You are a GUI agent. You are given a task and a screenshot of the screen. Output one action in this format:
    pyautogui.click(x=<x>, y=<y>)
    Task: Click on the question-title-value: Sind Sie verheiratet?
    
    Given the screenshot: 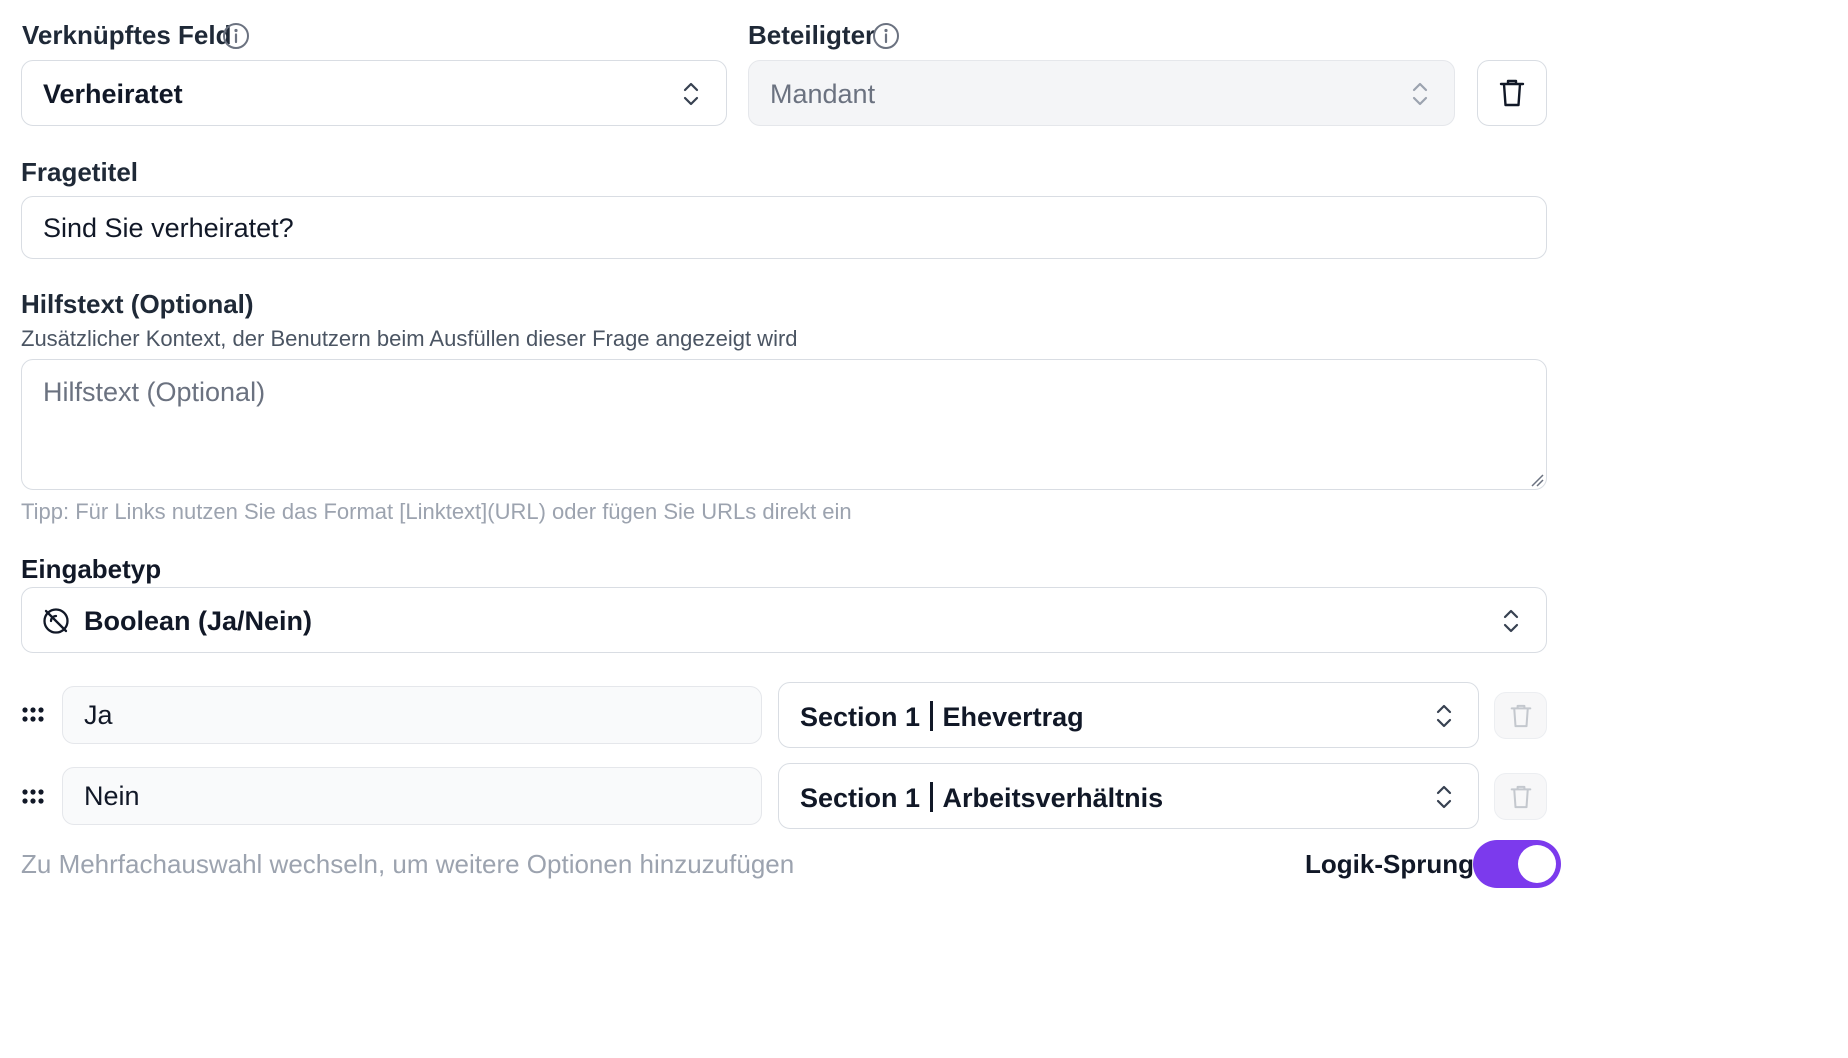 What is the action you would take?
    pyautogui.click(x=168, y=228)
    